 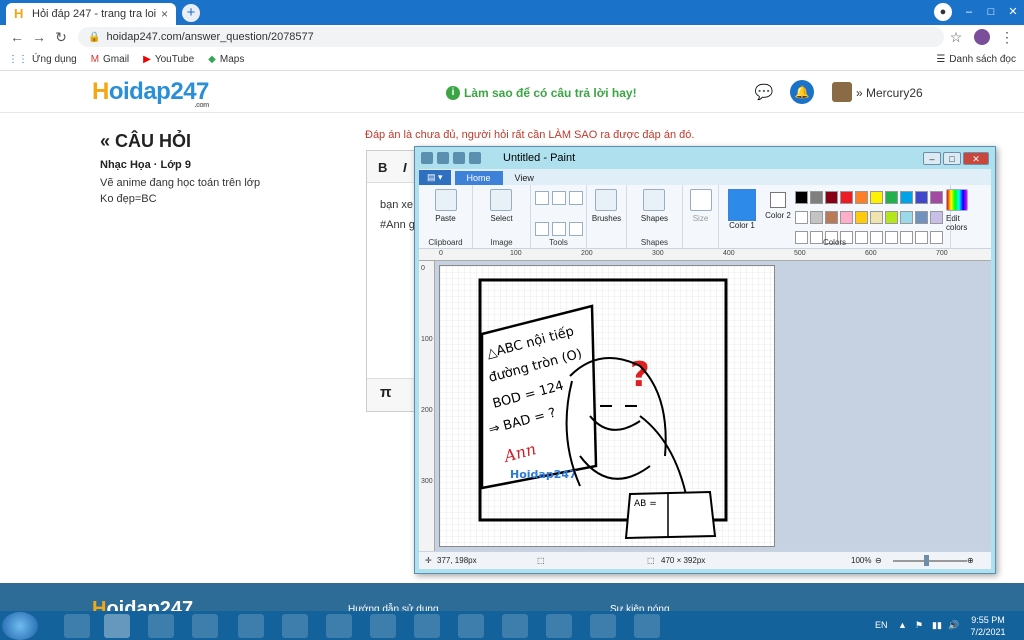 I want to click on close-window-button: ✕, so click(x=1013, y=12).